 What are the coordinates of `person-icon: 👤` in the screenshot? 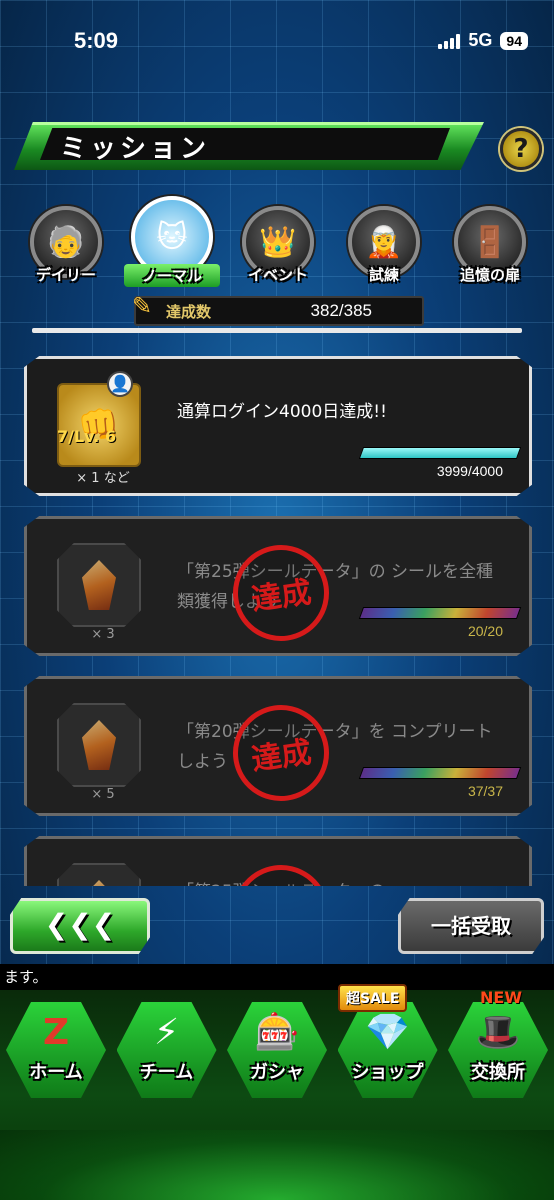 It's located at (120, 384).